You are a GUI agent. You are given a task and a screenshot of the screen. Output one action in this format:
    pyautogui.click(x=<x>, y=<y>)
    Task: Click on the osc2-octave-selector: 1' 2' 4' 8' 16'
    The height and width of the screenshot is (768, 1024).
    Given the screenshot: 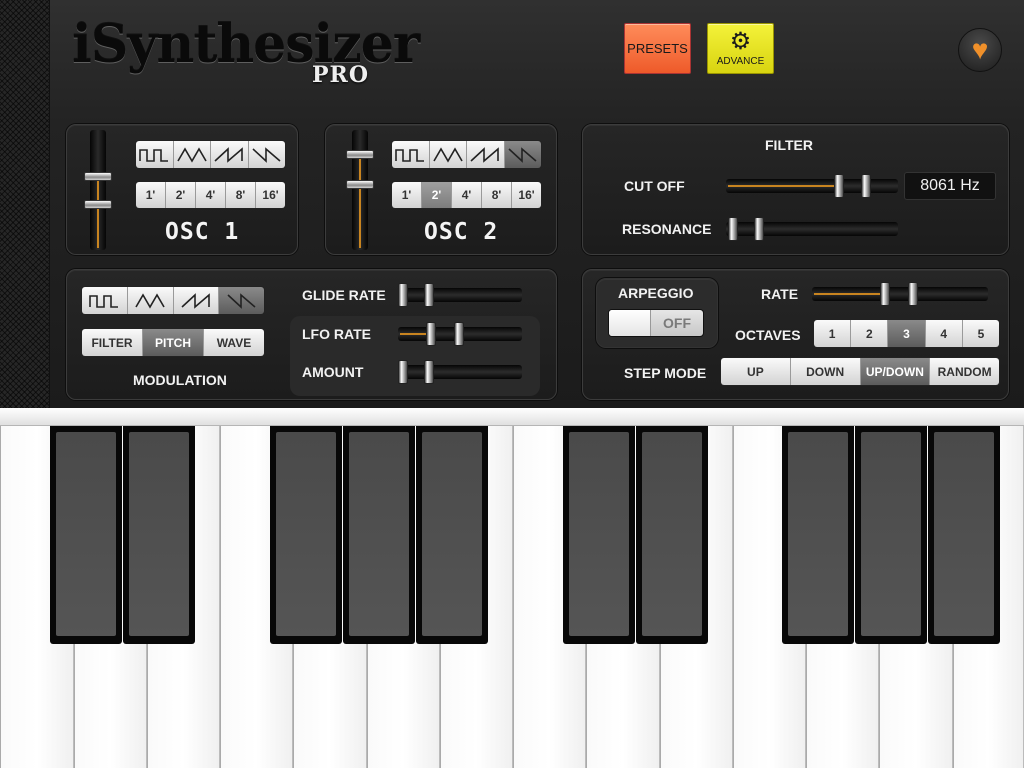 What is the action you would take?
    pyautogui.click(x=466, y=195)
    